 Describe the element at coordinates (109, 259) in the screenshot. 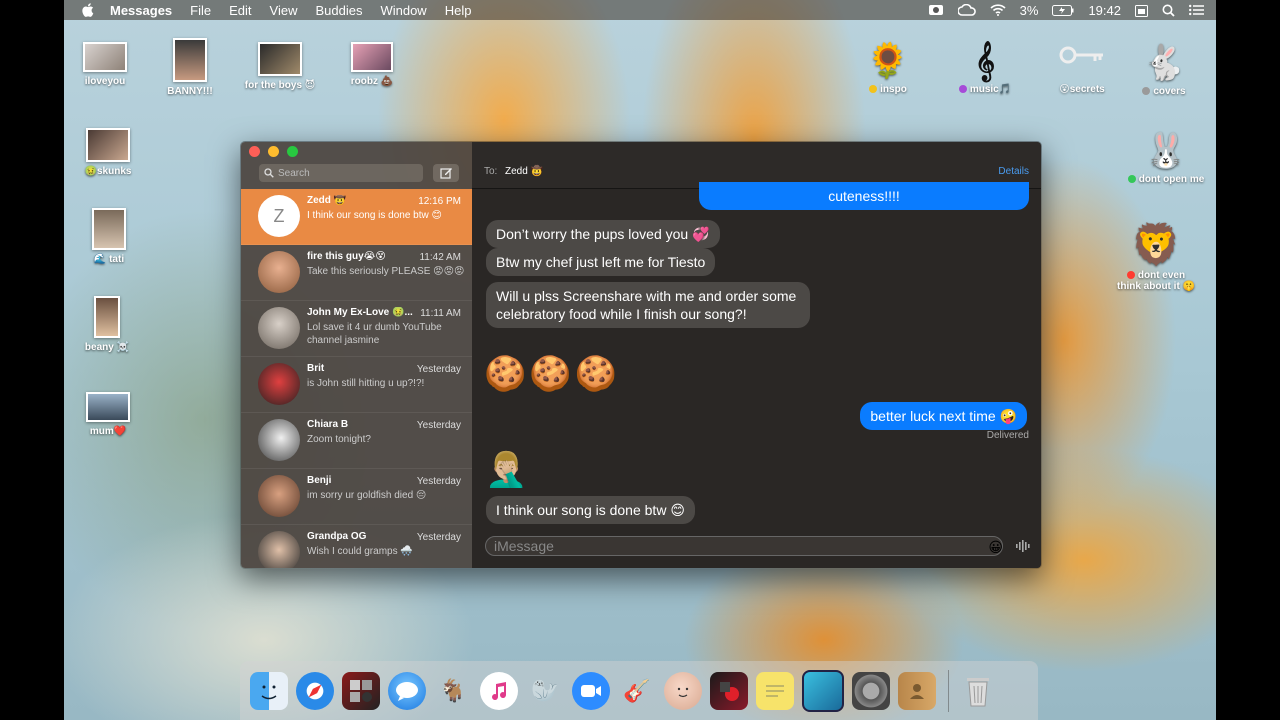

I see `desktop-icon-label: 🌊 tati` at that location.